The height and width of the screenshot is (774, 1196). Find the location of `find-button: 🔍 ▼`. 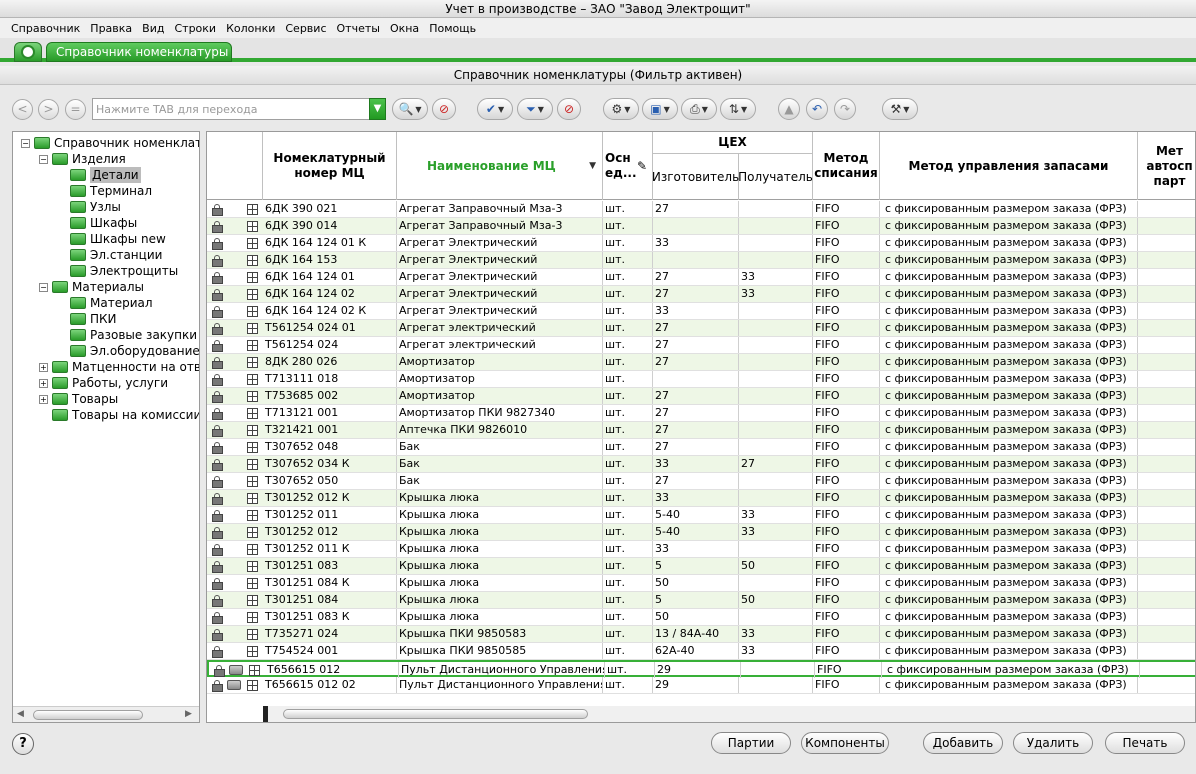

find-button: 🔍 ▼ is located at coordinates (410, 109).